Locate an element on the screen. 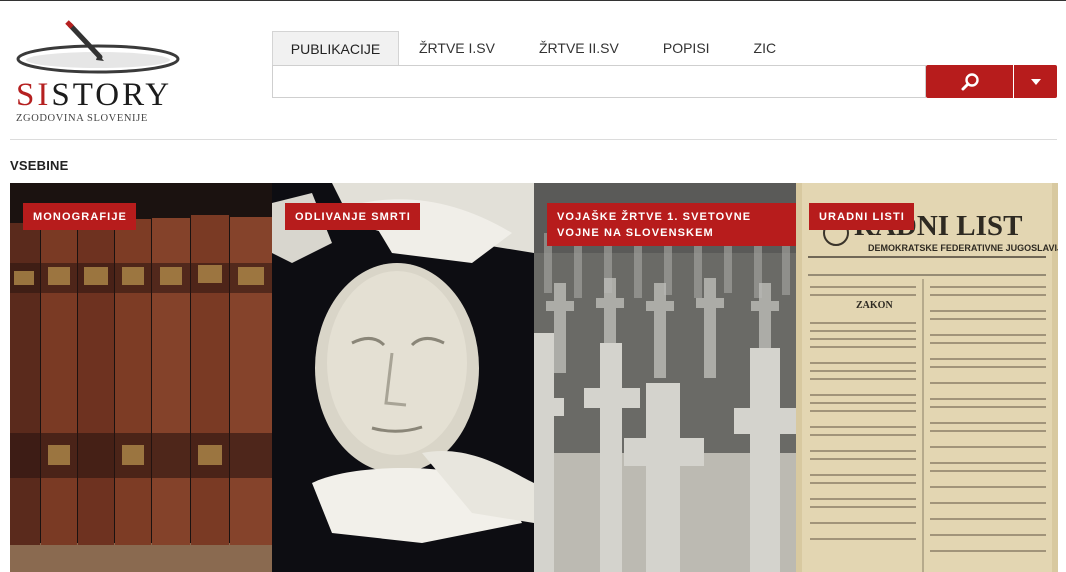  search-icon is located at coordinates (970, 81).